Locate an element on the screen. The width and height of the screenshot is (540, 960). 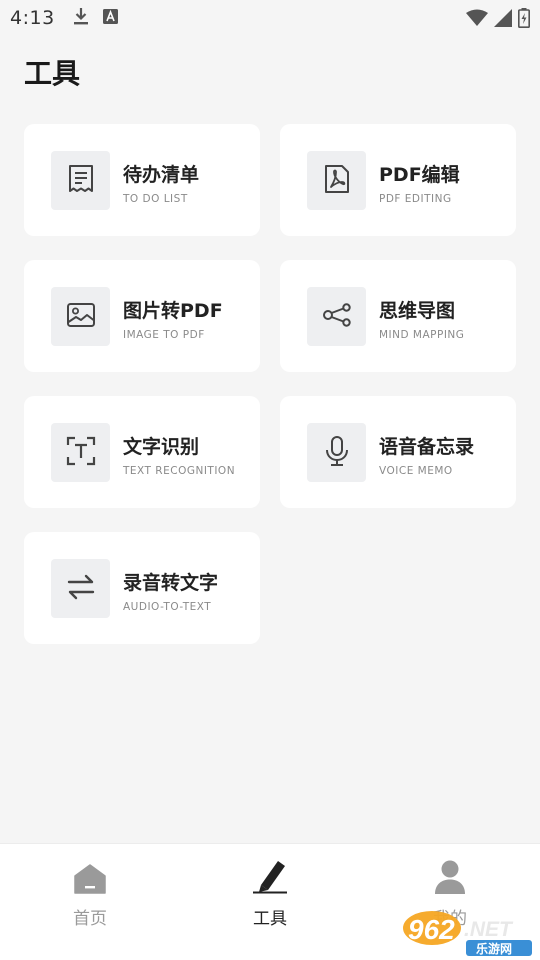
battery-icon is located at coordinates (524, 20).